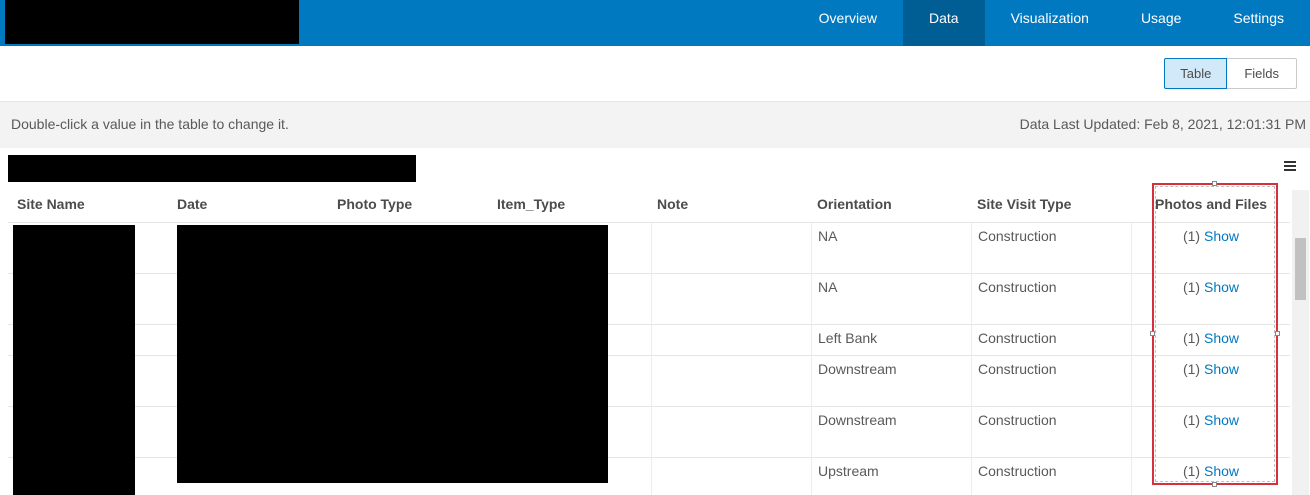 Image resolution: width=1310 pixels, height=495 pixels. Describe the element at coordinates (1048, 206) in the screenshot. I see `col-site-visit-type: Site Visit Type` at that location.